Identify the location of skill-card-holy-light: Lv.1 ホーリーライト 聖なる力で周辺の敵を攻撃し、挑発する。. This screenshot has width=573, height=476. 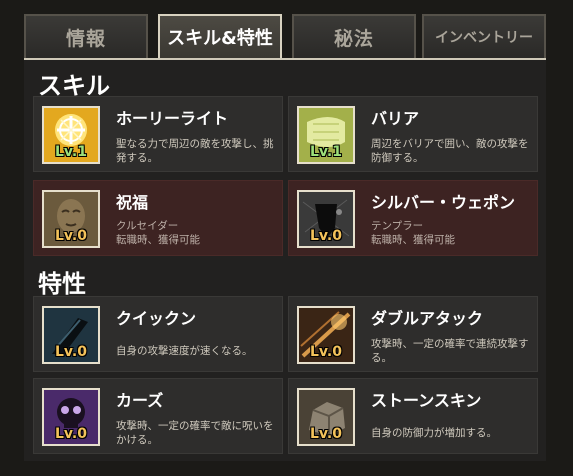
(158, 134).